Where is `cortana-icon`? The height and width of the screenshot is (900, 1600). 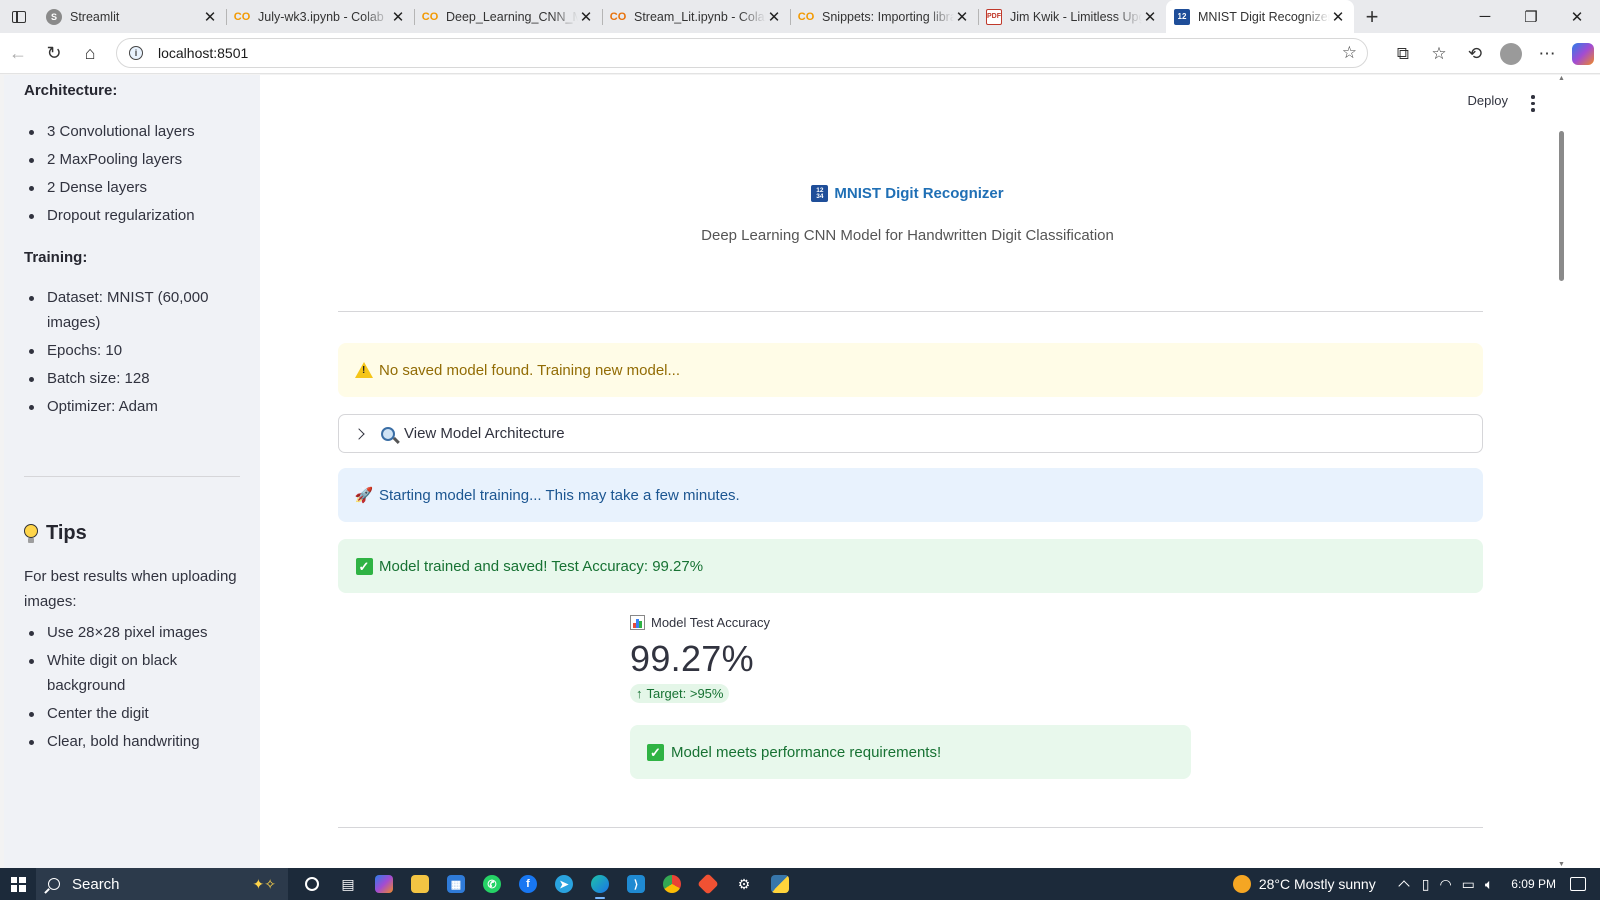
cortana-icon is located at coordinates (312, 884).